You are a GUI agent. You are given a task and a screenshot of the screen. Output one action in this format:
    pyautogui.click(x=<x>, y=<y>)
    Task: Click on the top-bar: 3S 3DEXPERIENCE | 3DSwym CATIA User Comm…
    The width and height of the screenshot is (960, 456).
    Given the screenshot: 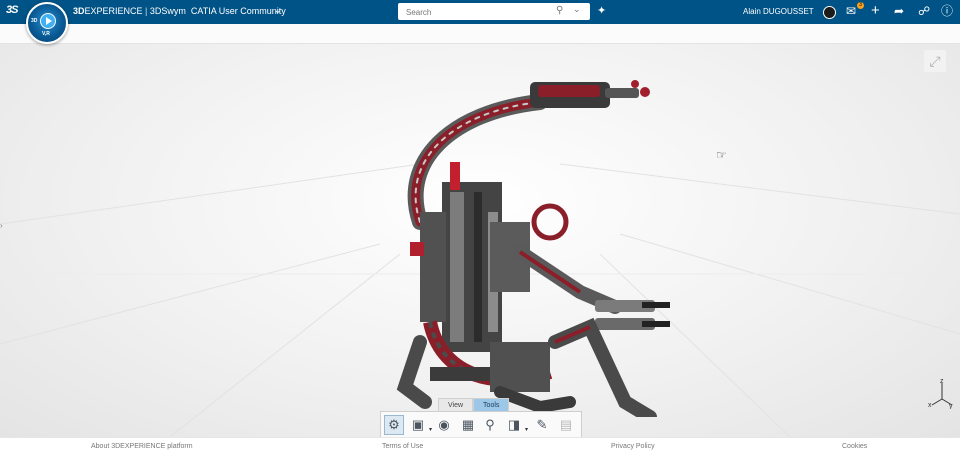 What is the action you would take?
    pyautogui.click(x=480, y=12)
    